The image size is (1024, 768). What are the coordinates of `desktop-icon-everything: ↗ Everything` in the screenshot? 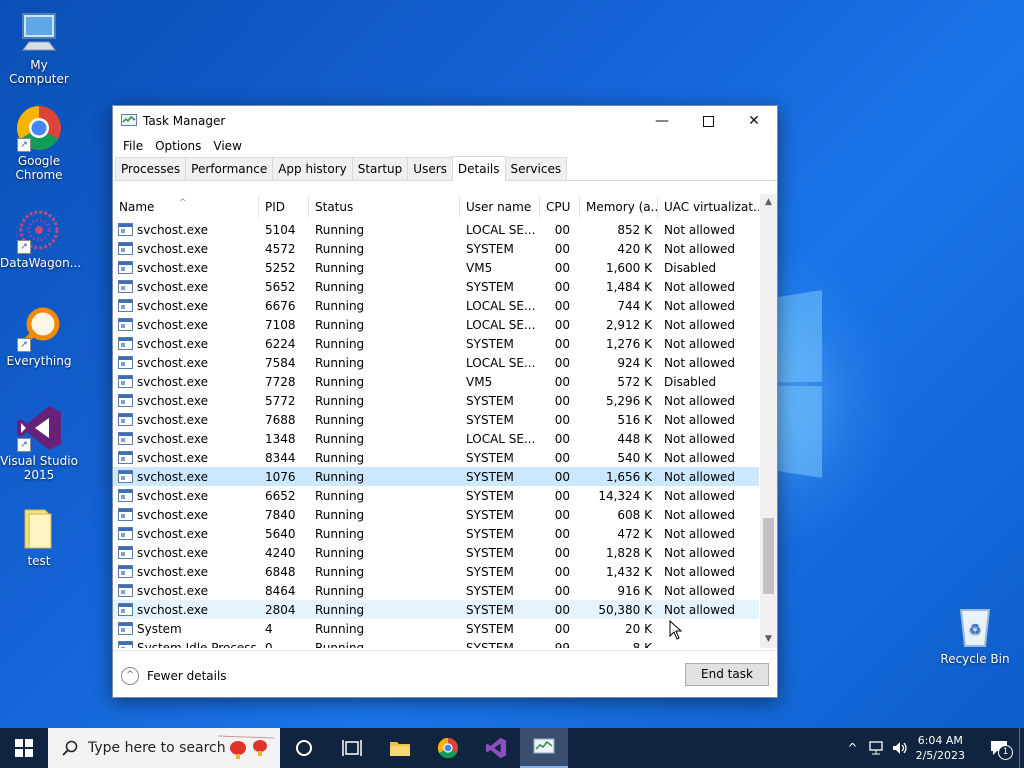 It's located at (39, 336).